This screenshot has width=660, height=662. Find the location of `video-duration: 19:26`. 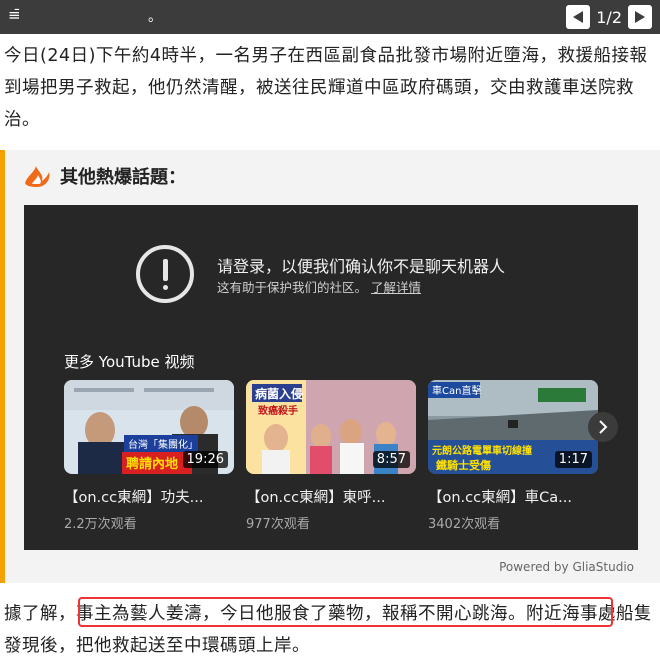

video-duration: 19:26 is located at coordinates (205, 459).